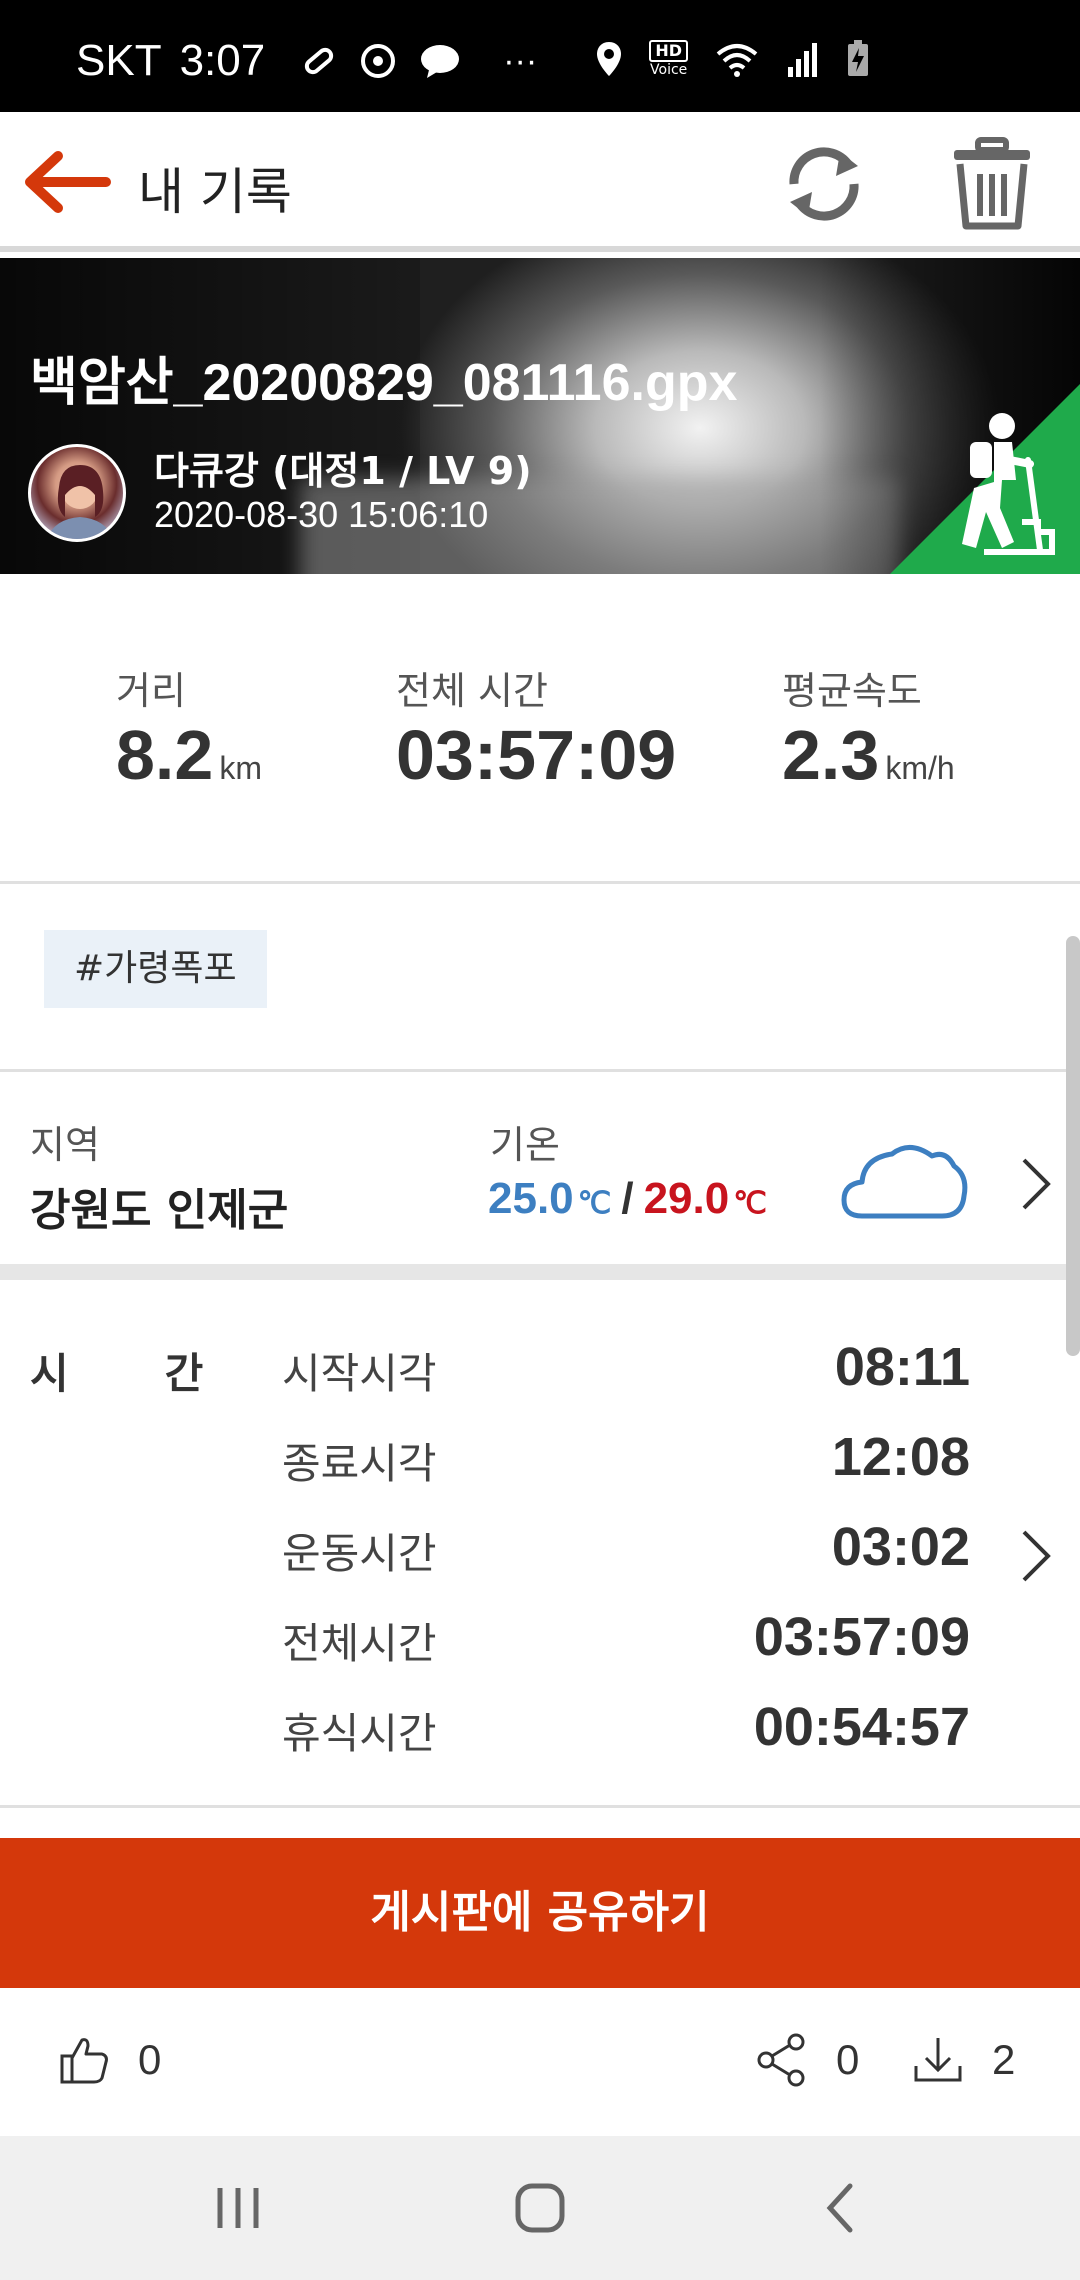  What do you see at coordinates (343, 471) in the screenshot?
I see `user-name: 다큐강 (대정1 / LV 9)` at bounding box center [343, 471].